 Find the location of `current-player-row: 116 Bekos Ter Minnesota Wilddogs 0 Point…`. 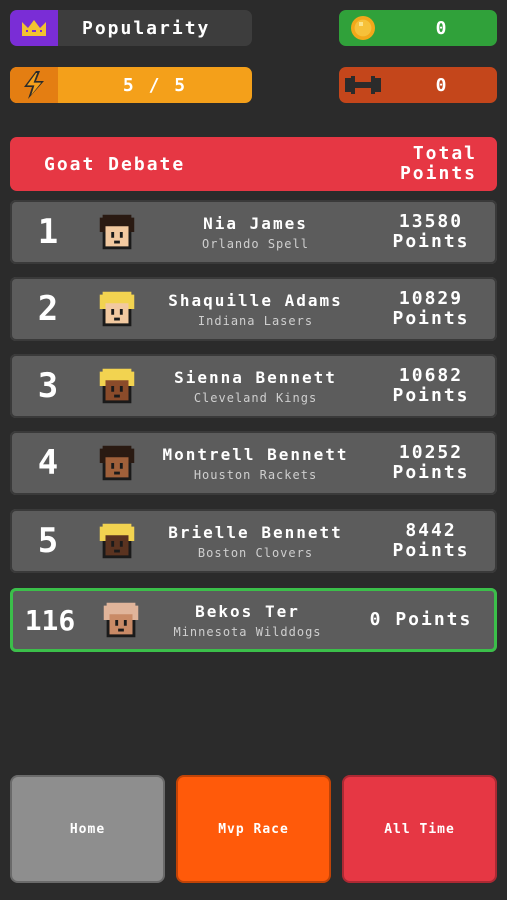

current-player-row: 116 Bekos Ter Minnesota Wilddogs 0 Point… is located at coordinates (253, 620).